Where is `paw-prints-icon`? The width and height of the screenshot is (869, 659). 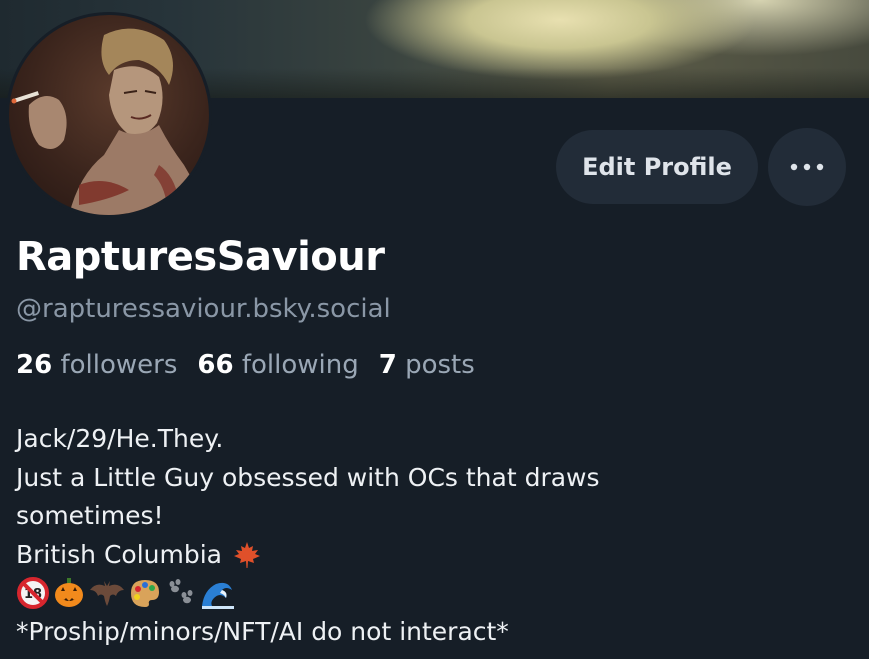 paw-prints-icon is located at coordinates (181, 591).